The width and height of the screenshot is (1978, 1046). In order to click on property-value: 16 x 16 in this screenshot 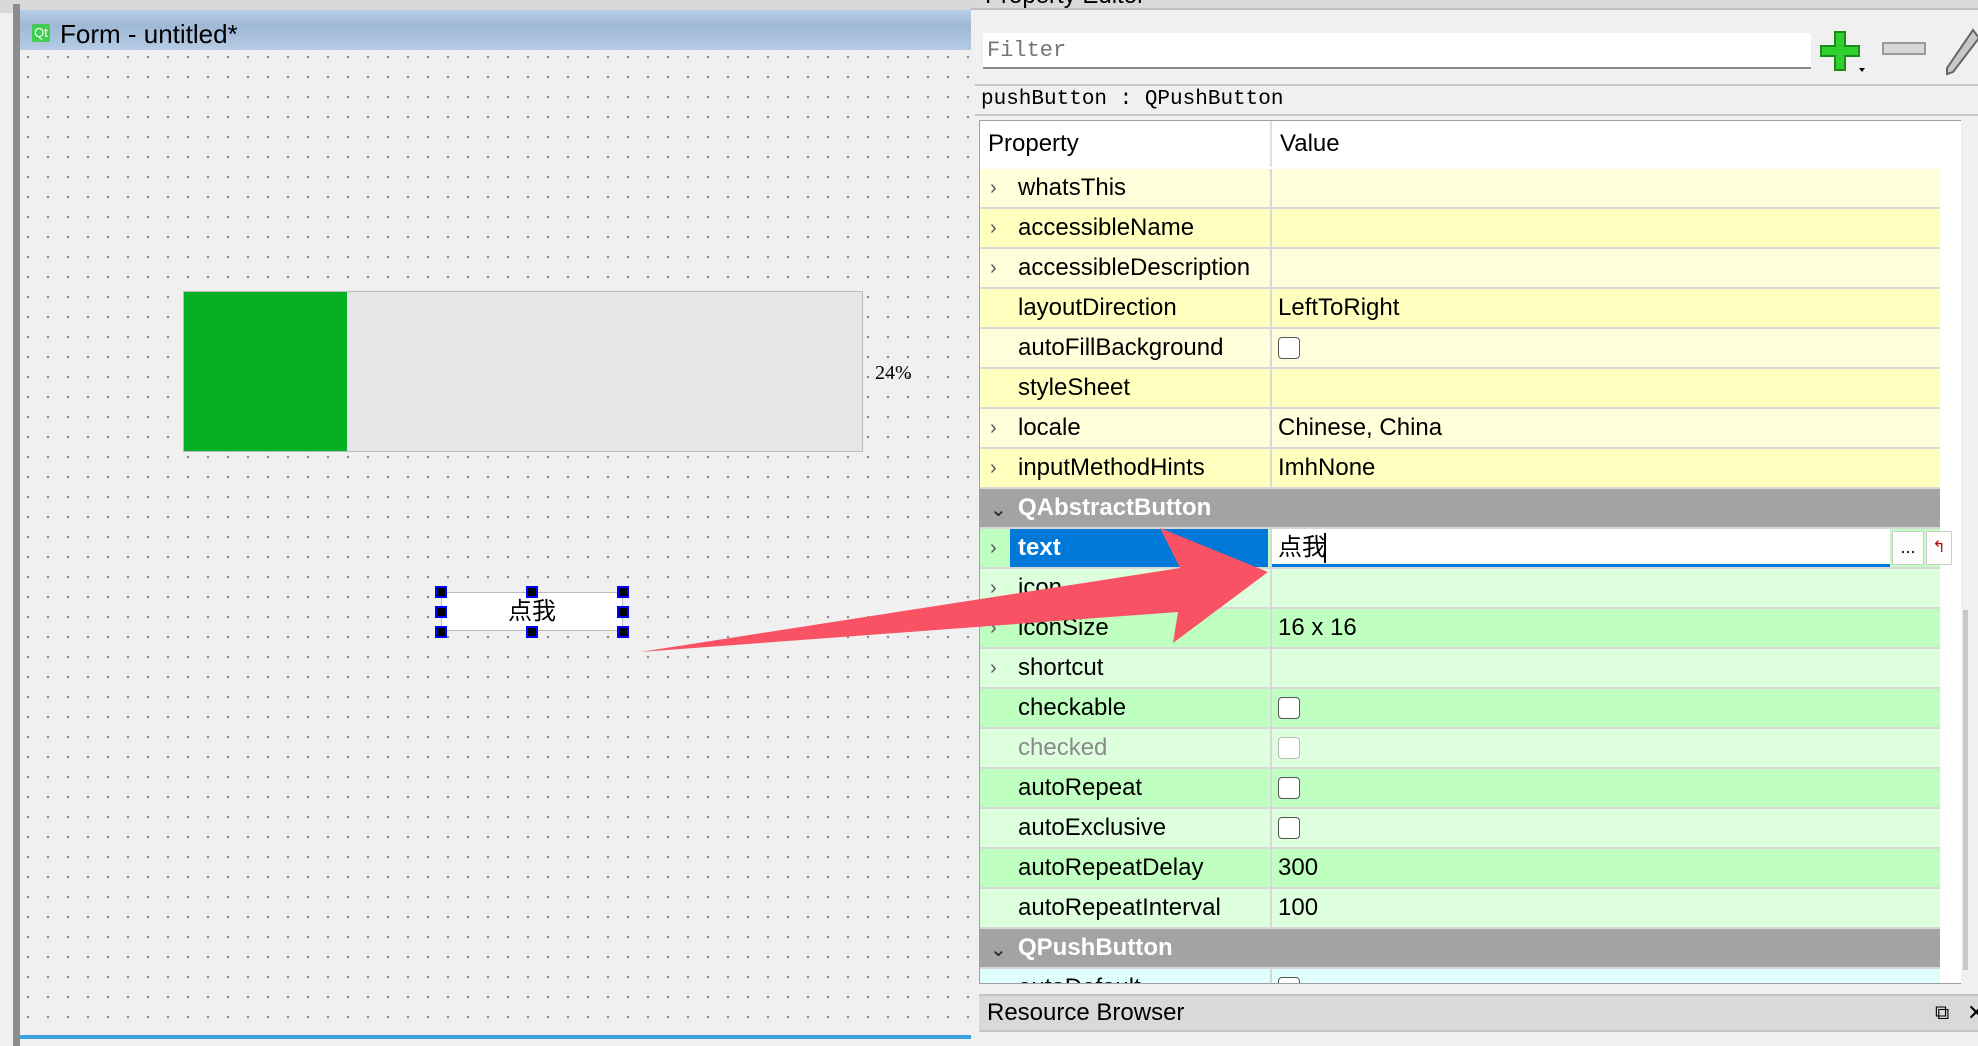, I will do `click(1317, 628)`.